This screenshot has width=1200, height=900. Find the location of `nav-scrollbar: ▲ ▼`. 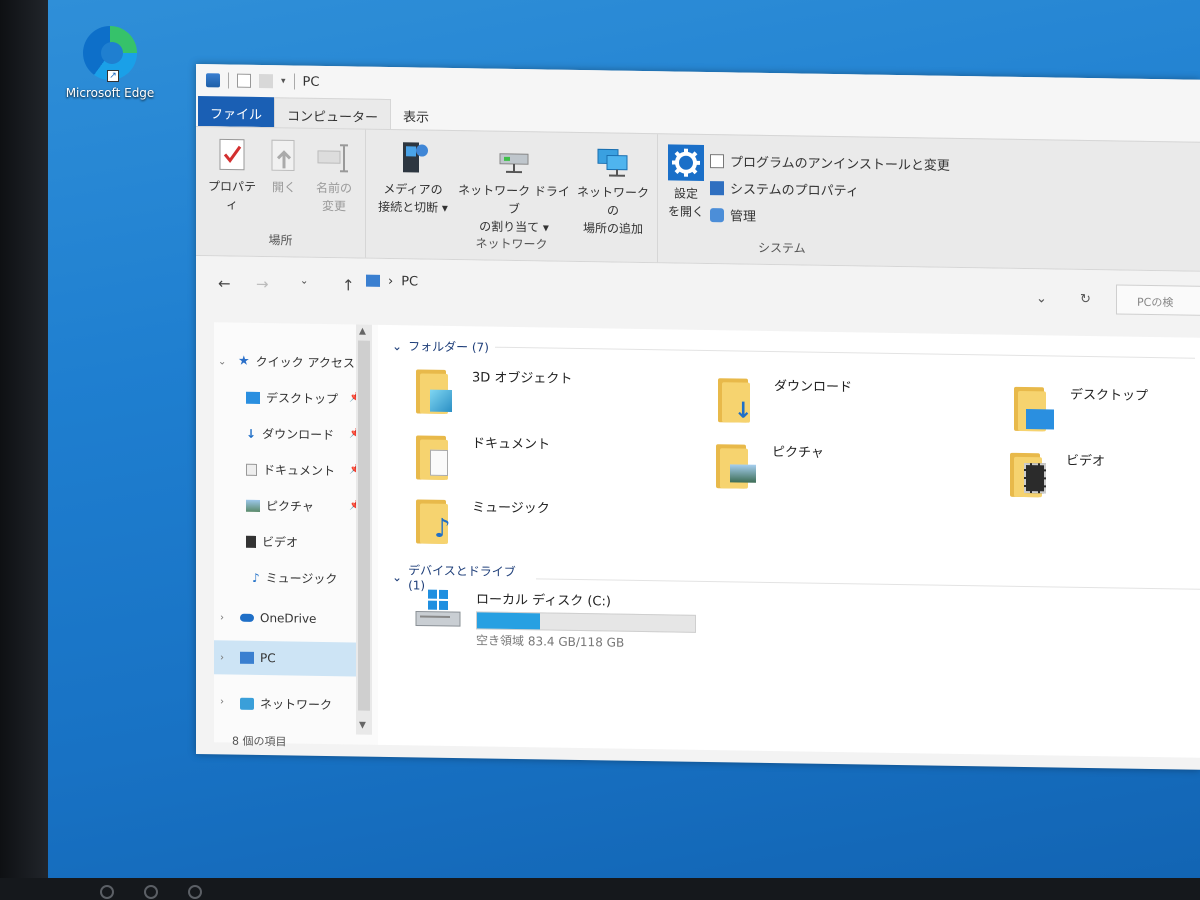

nav-scrollbar: ▲ ▼ is located at coordinates (364, 529).